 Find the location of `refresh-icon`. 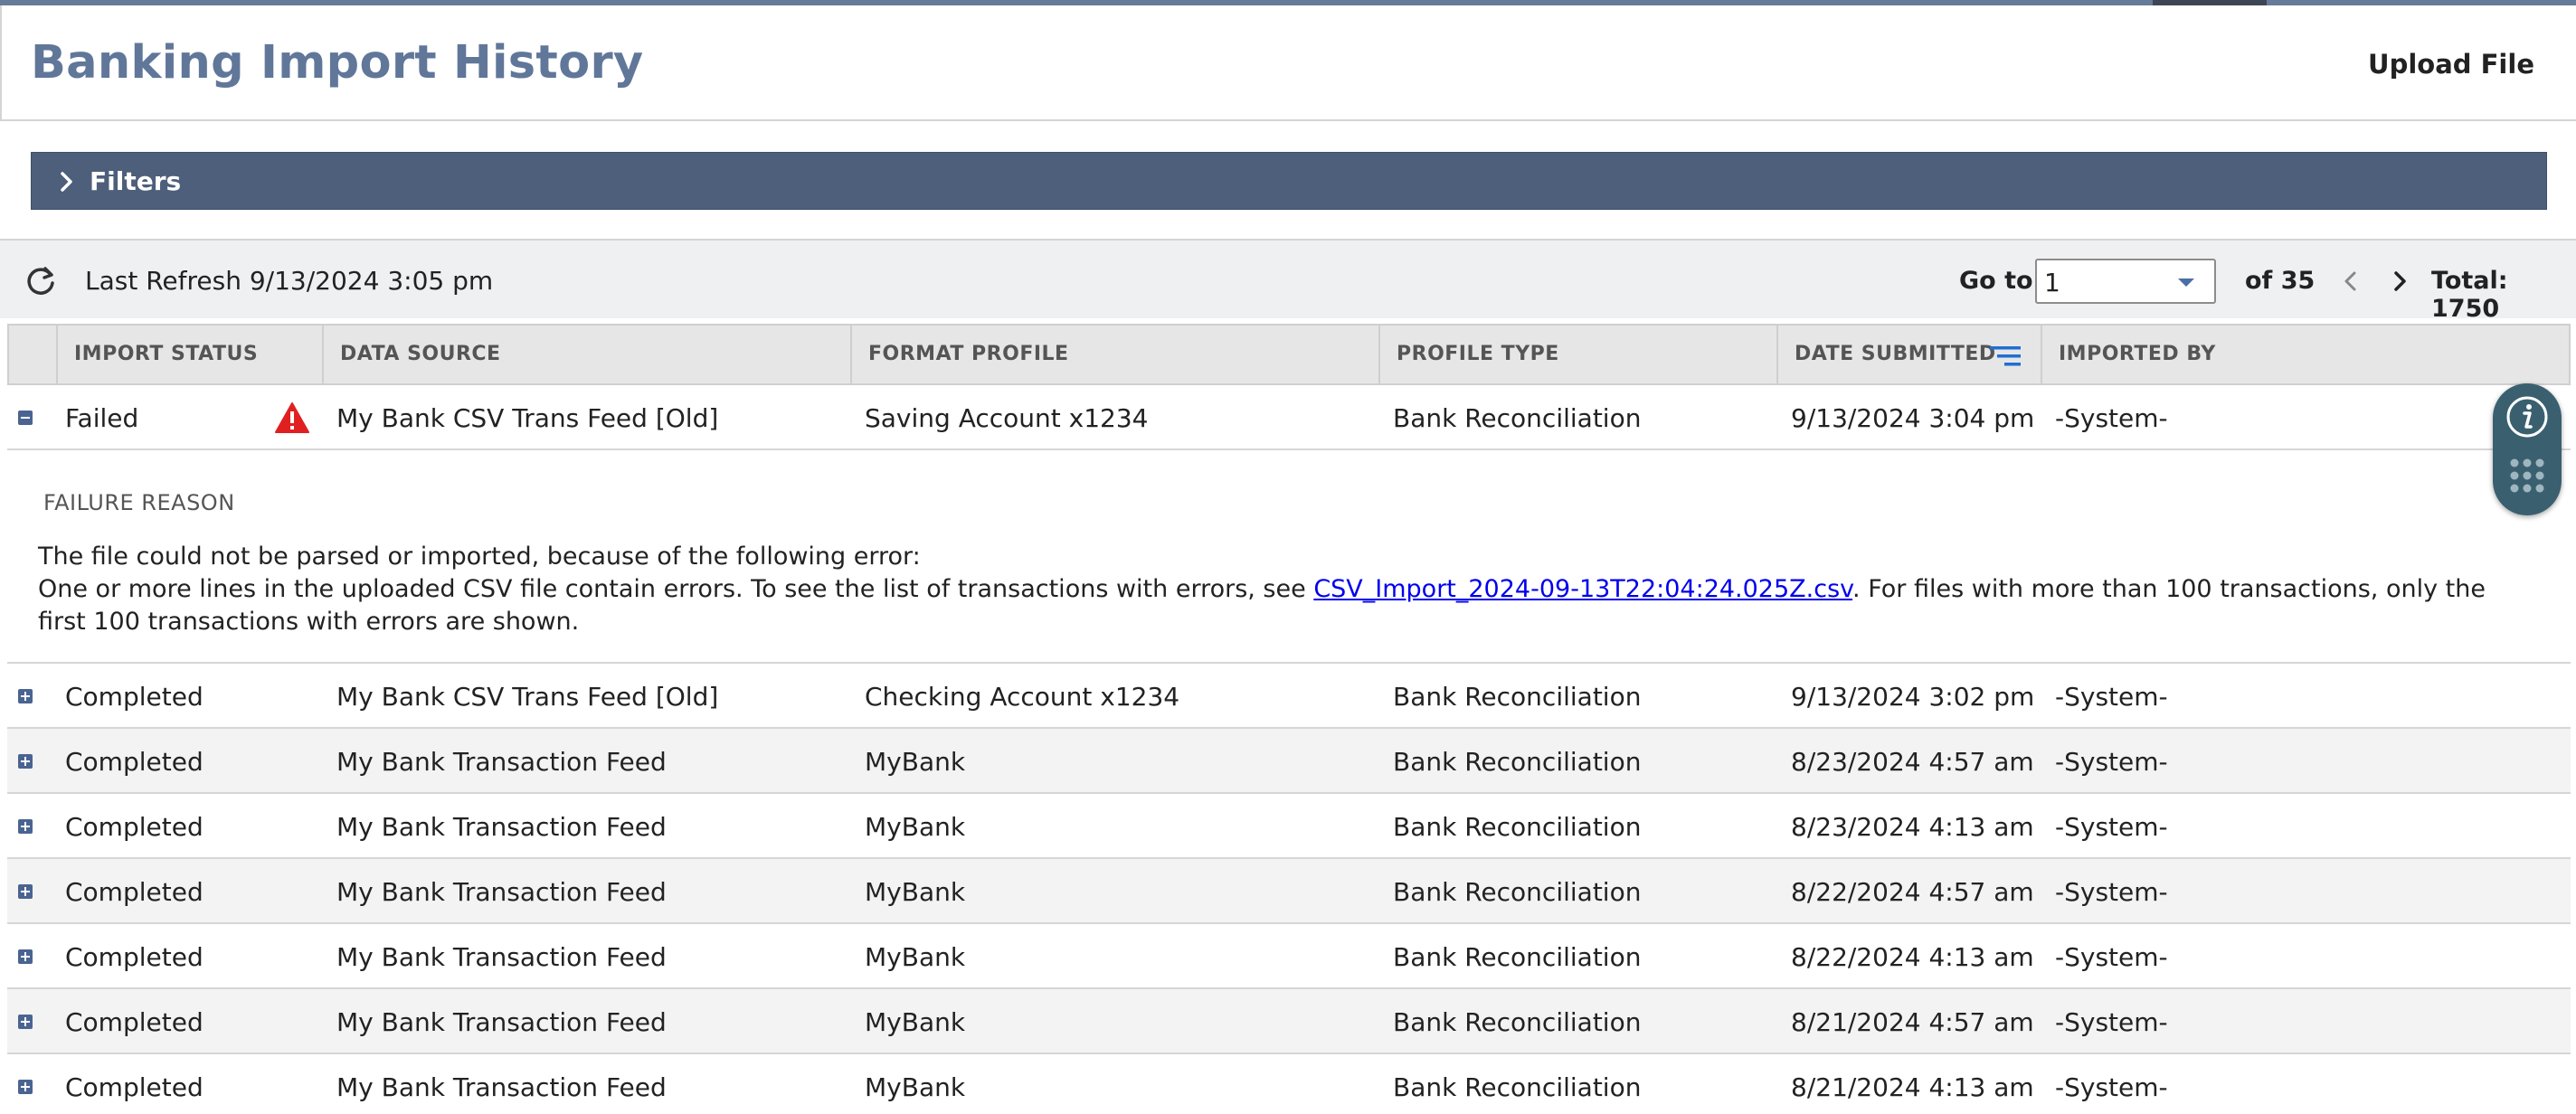

refresh-icon is located at coordinates (41, 281).